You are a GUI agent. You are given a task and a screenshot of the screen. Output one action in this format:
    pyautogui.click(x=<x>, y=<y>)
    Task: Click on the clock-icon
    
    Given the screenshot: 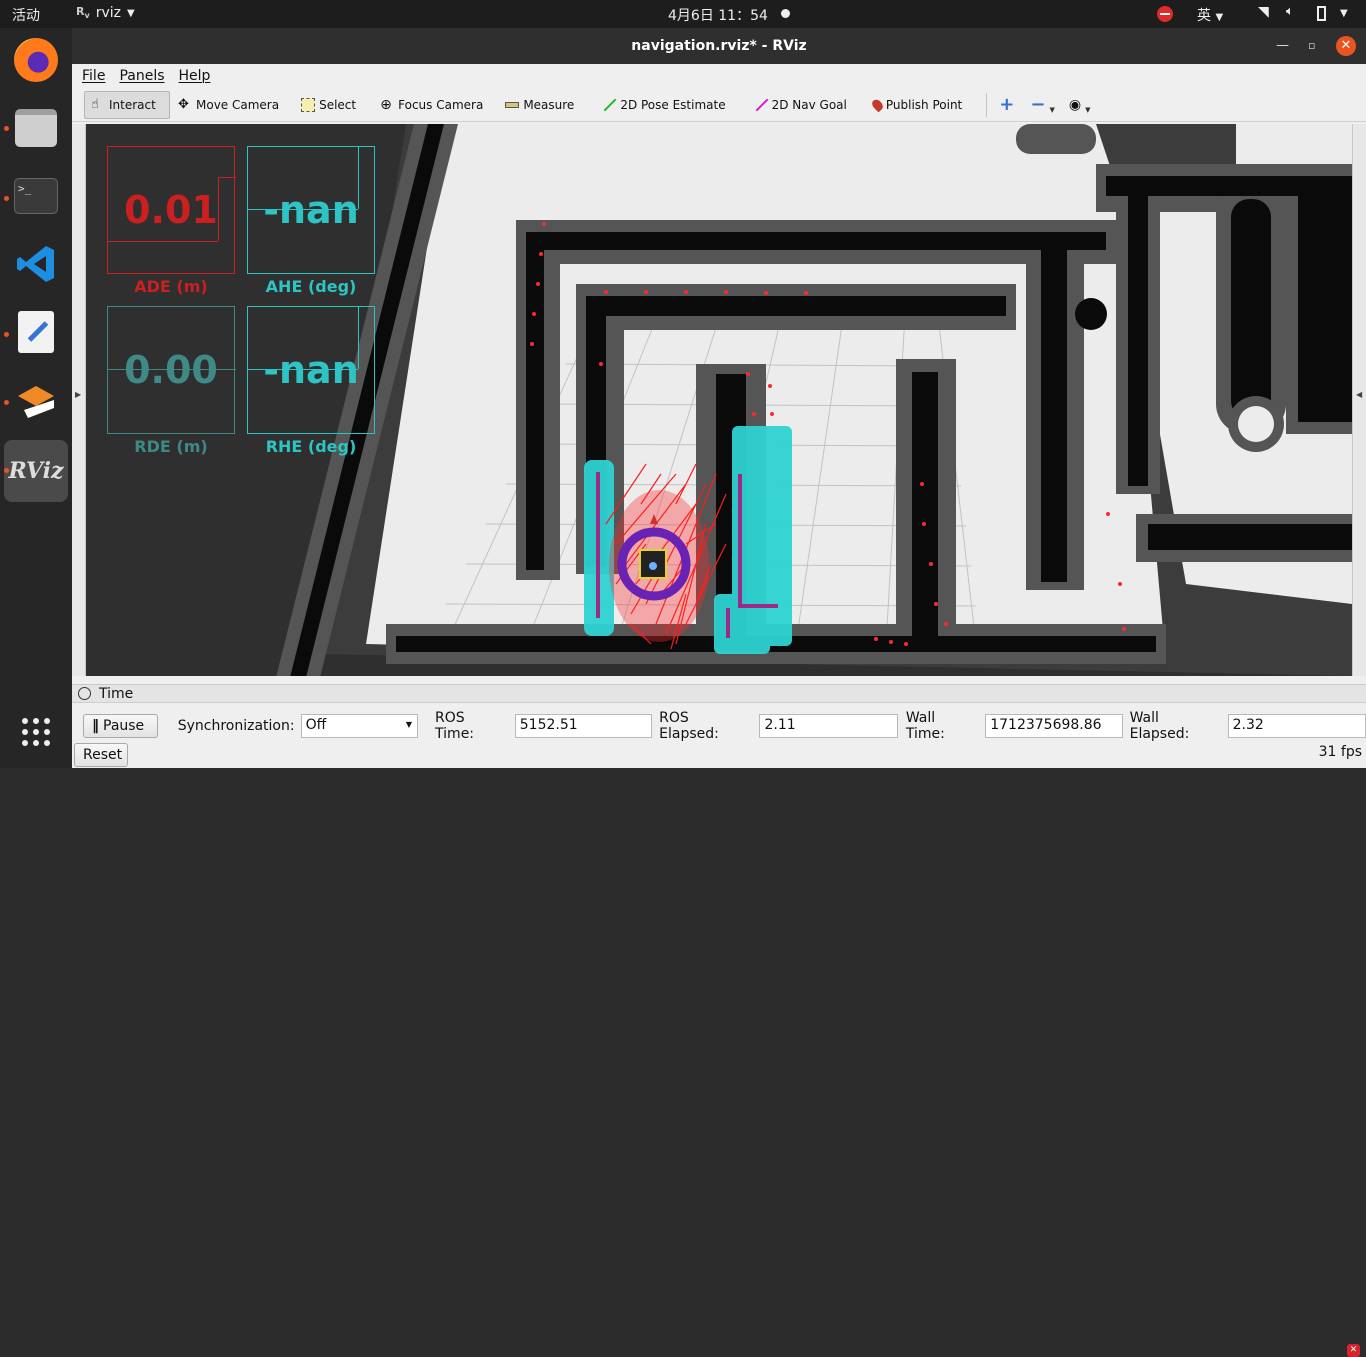 What is the action you would take?
    pyautogui.click(x=84, y=693)
    